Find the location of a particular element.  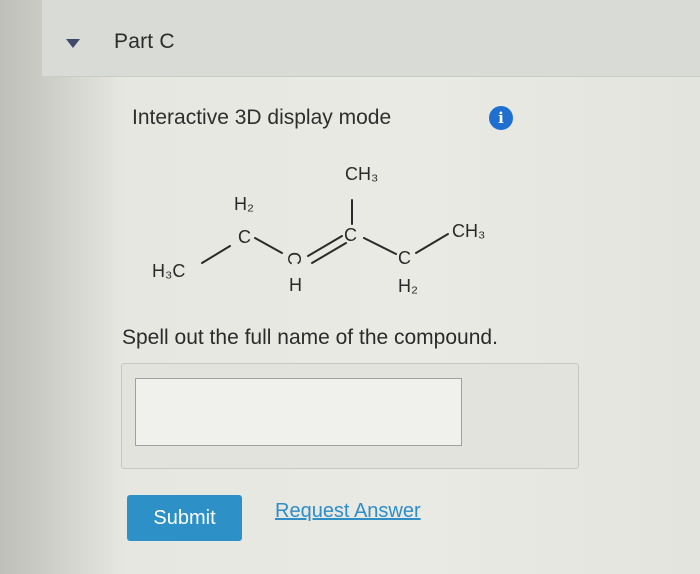

answer-panel is located at coordinates (350, 416).